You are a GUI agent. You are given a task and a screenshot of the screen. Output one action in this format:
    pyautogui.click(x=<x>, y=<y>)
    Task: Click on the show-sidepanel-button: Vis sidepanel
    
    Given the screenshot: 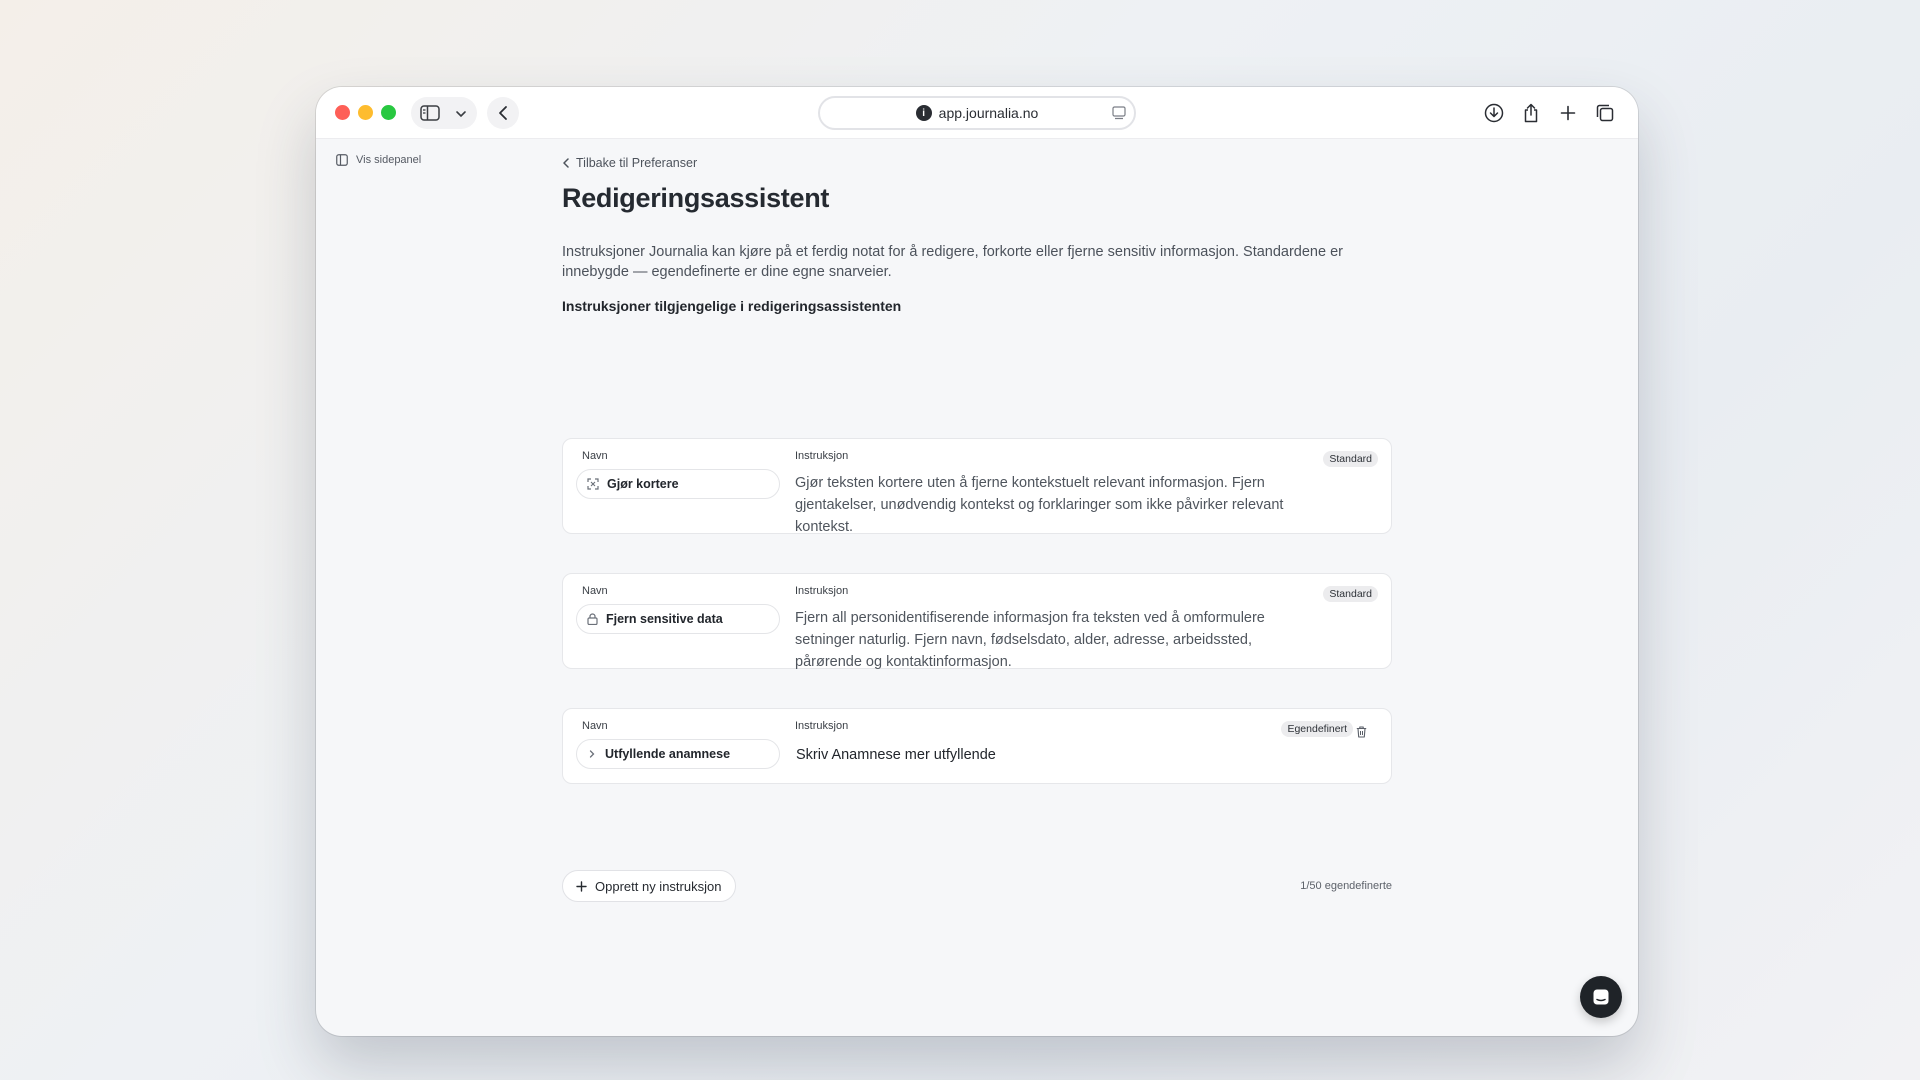 What is the action you would take?
    pyautogui.click(x=378, y=160)
    